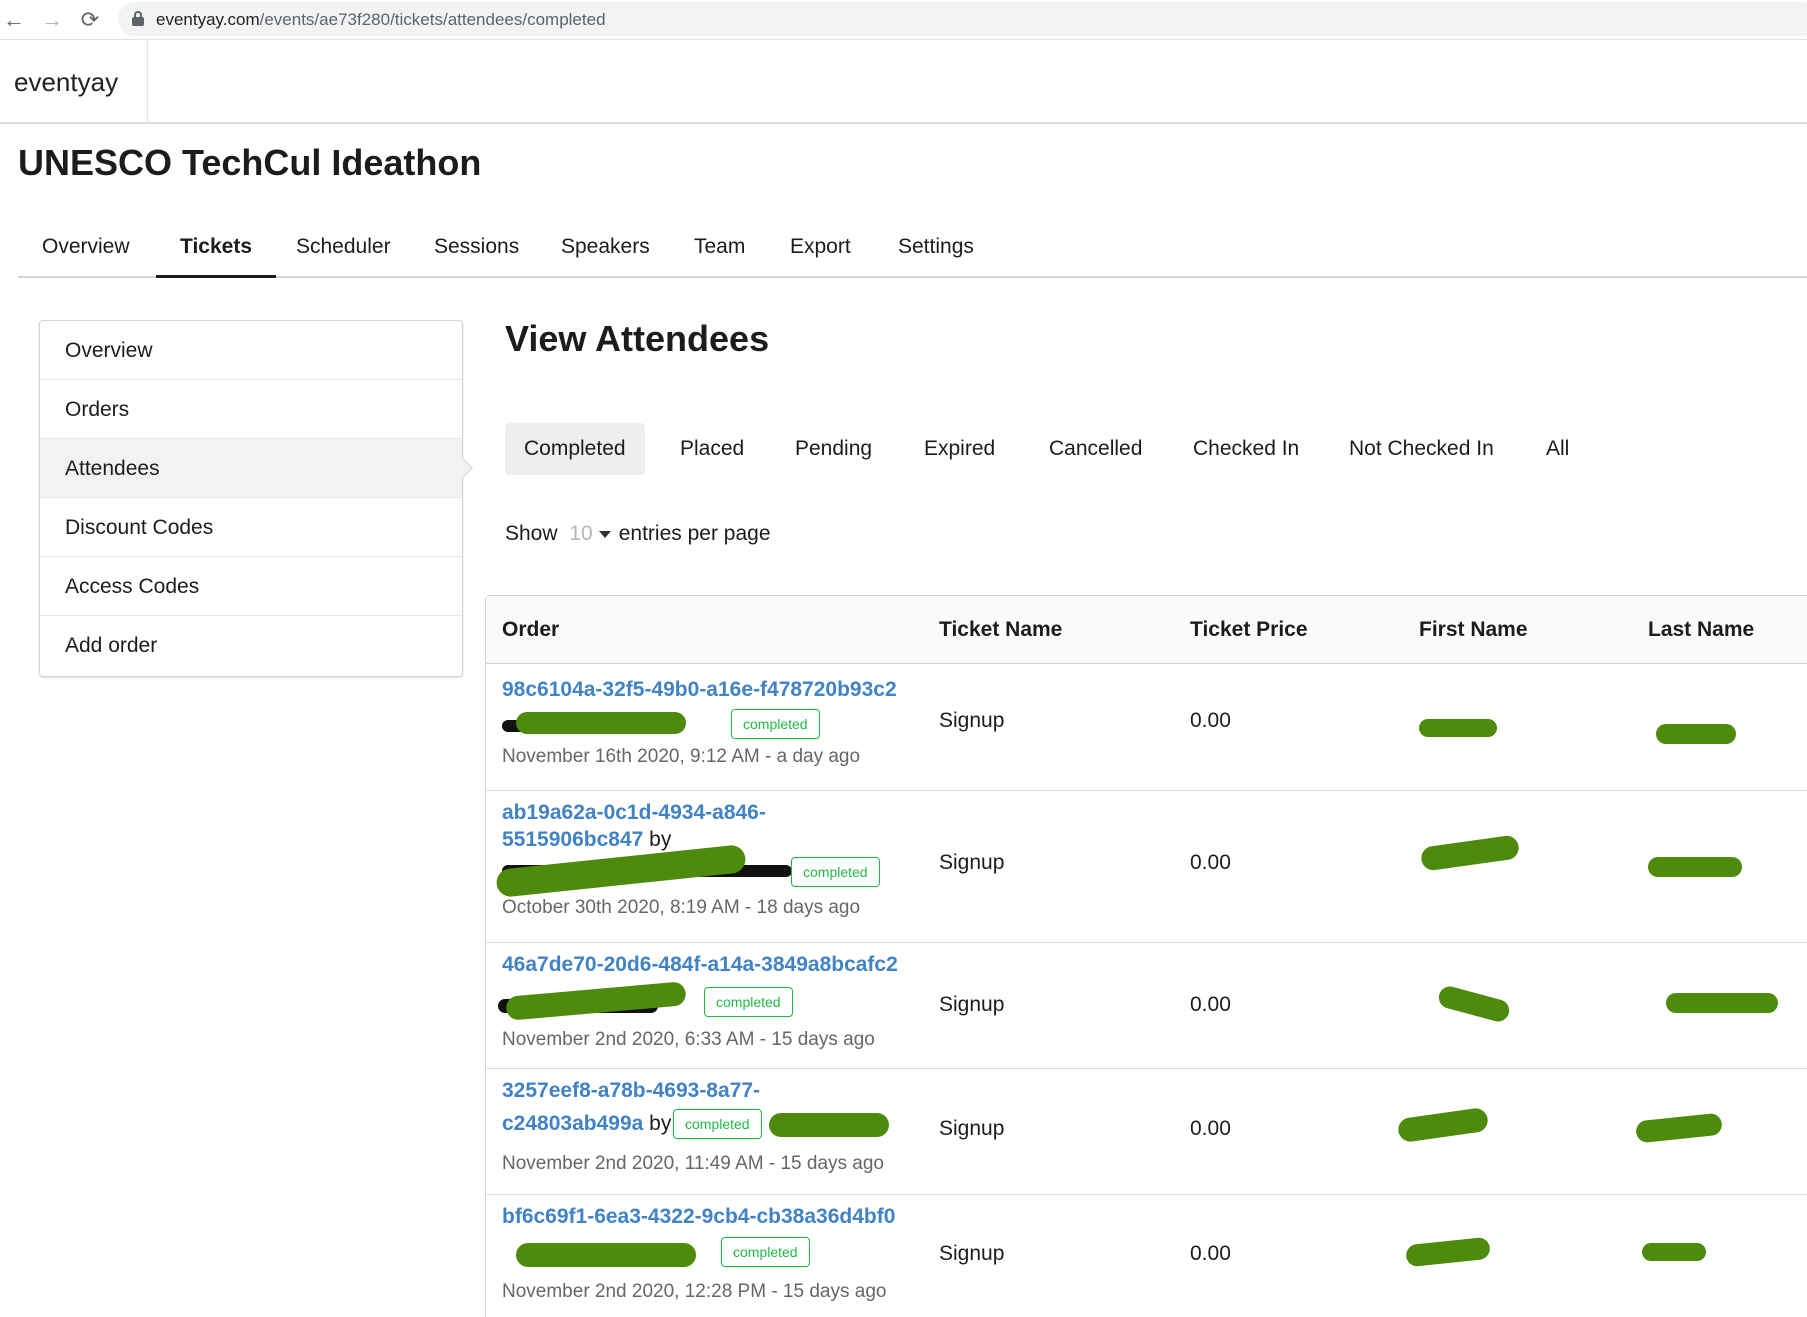 Image resolution: width=1807 pixels, height=1317 pixels. What do you see at coordinates (573, 839) in the screenshot?
I see `order-id-part: 5515906bc847` at bounding box center [573, 839].